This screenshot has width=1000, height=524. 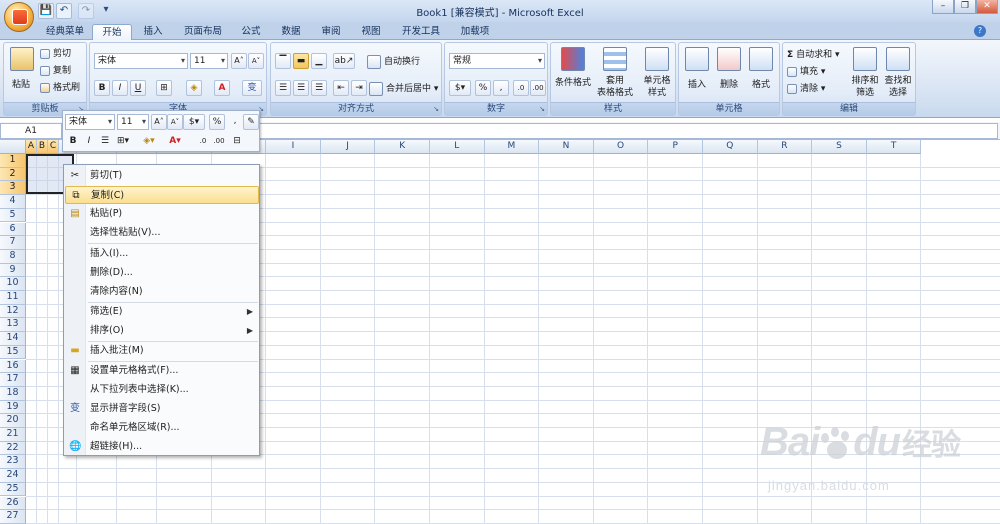 I want to click on menu-item-paste: ▤ 粘贴(P), so click(x=162, y=214).